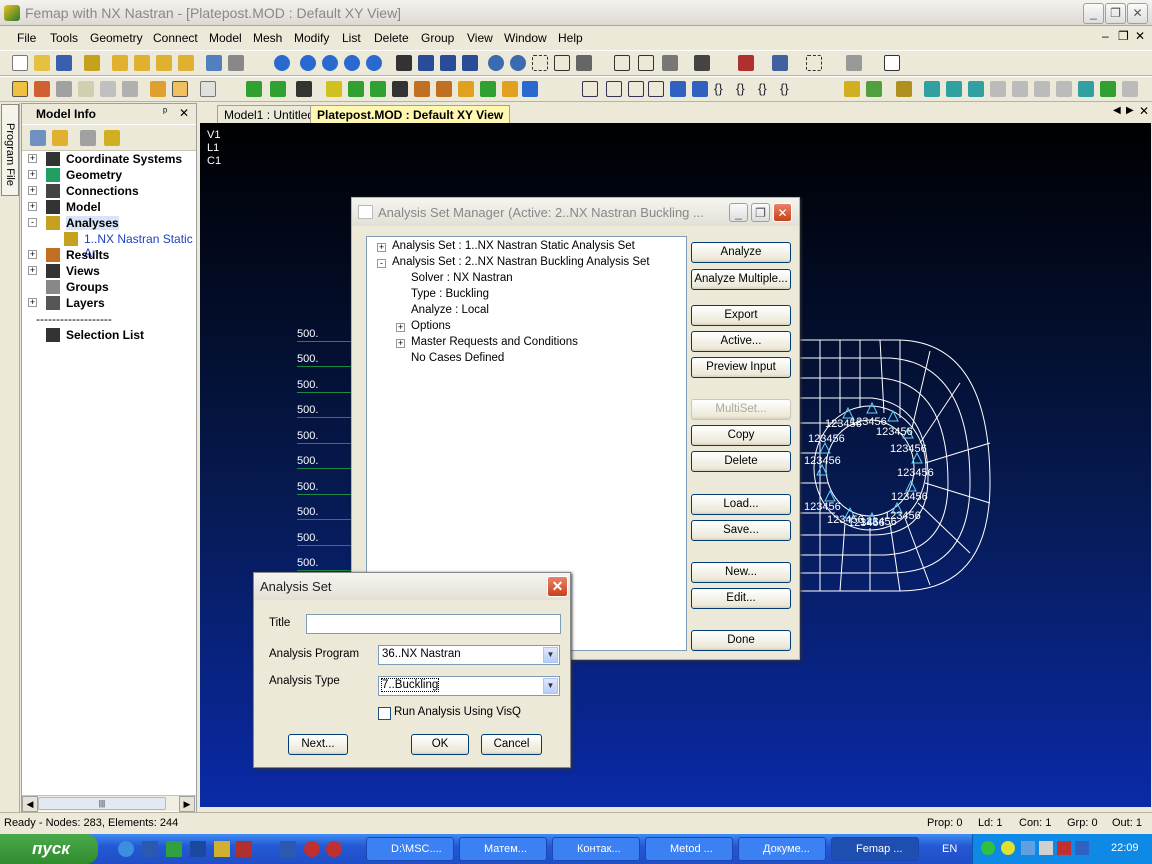 The height and width of the screenshot is (864, 1152). I want to click on quicklaunch-3-icon, so click(198, 849).